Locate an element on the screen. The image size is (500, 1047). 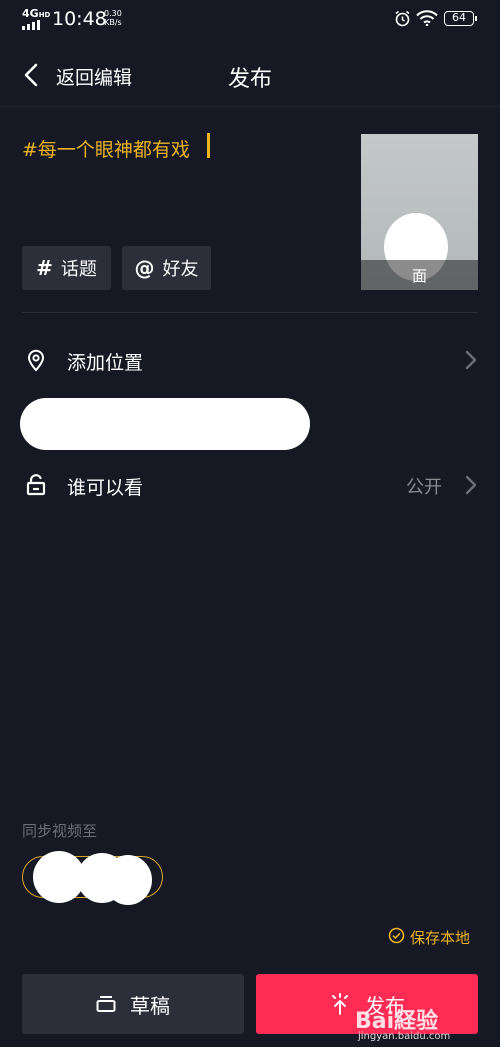
mention-friend-button: @ 好友 is located at coordinates (166, 268).